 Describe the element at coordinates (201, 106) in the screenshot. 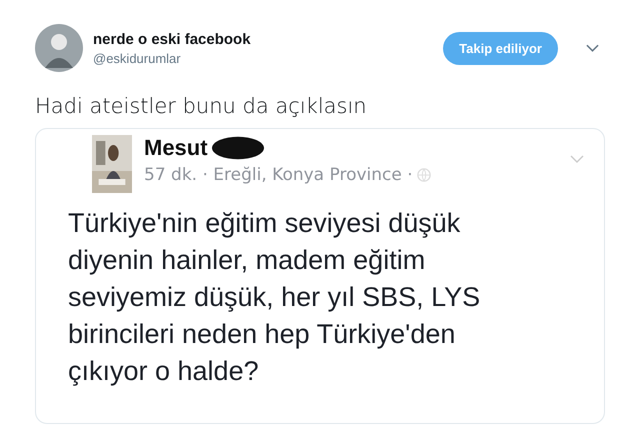

I see `tweet-text: Hadi ateistler bunu da açıklasın` at that location.